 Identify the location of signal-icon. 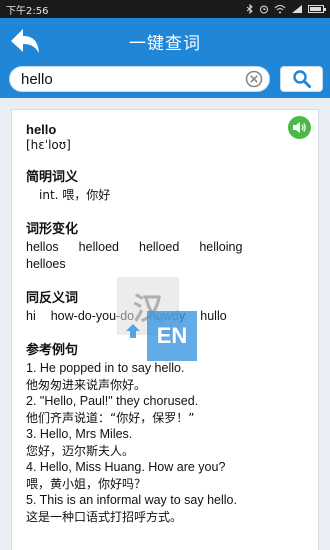
(297, 9).